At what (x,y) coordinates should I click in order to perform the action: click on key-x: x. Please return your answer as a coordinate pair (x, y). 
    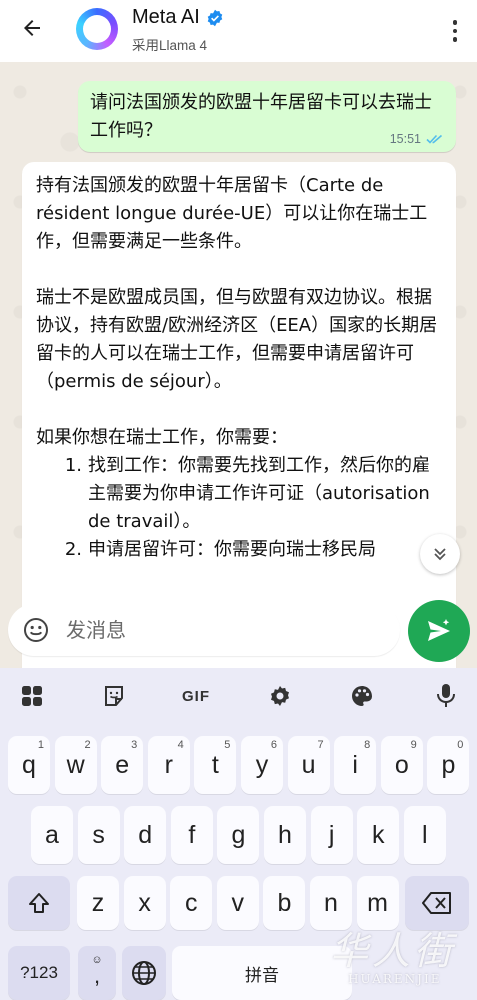
    Looking at the image, I should click on (144, 903).